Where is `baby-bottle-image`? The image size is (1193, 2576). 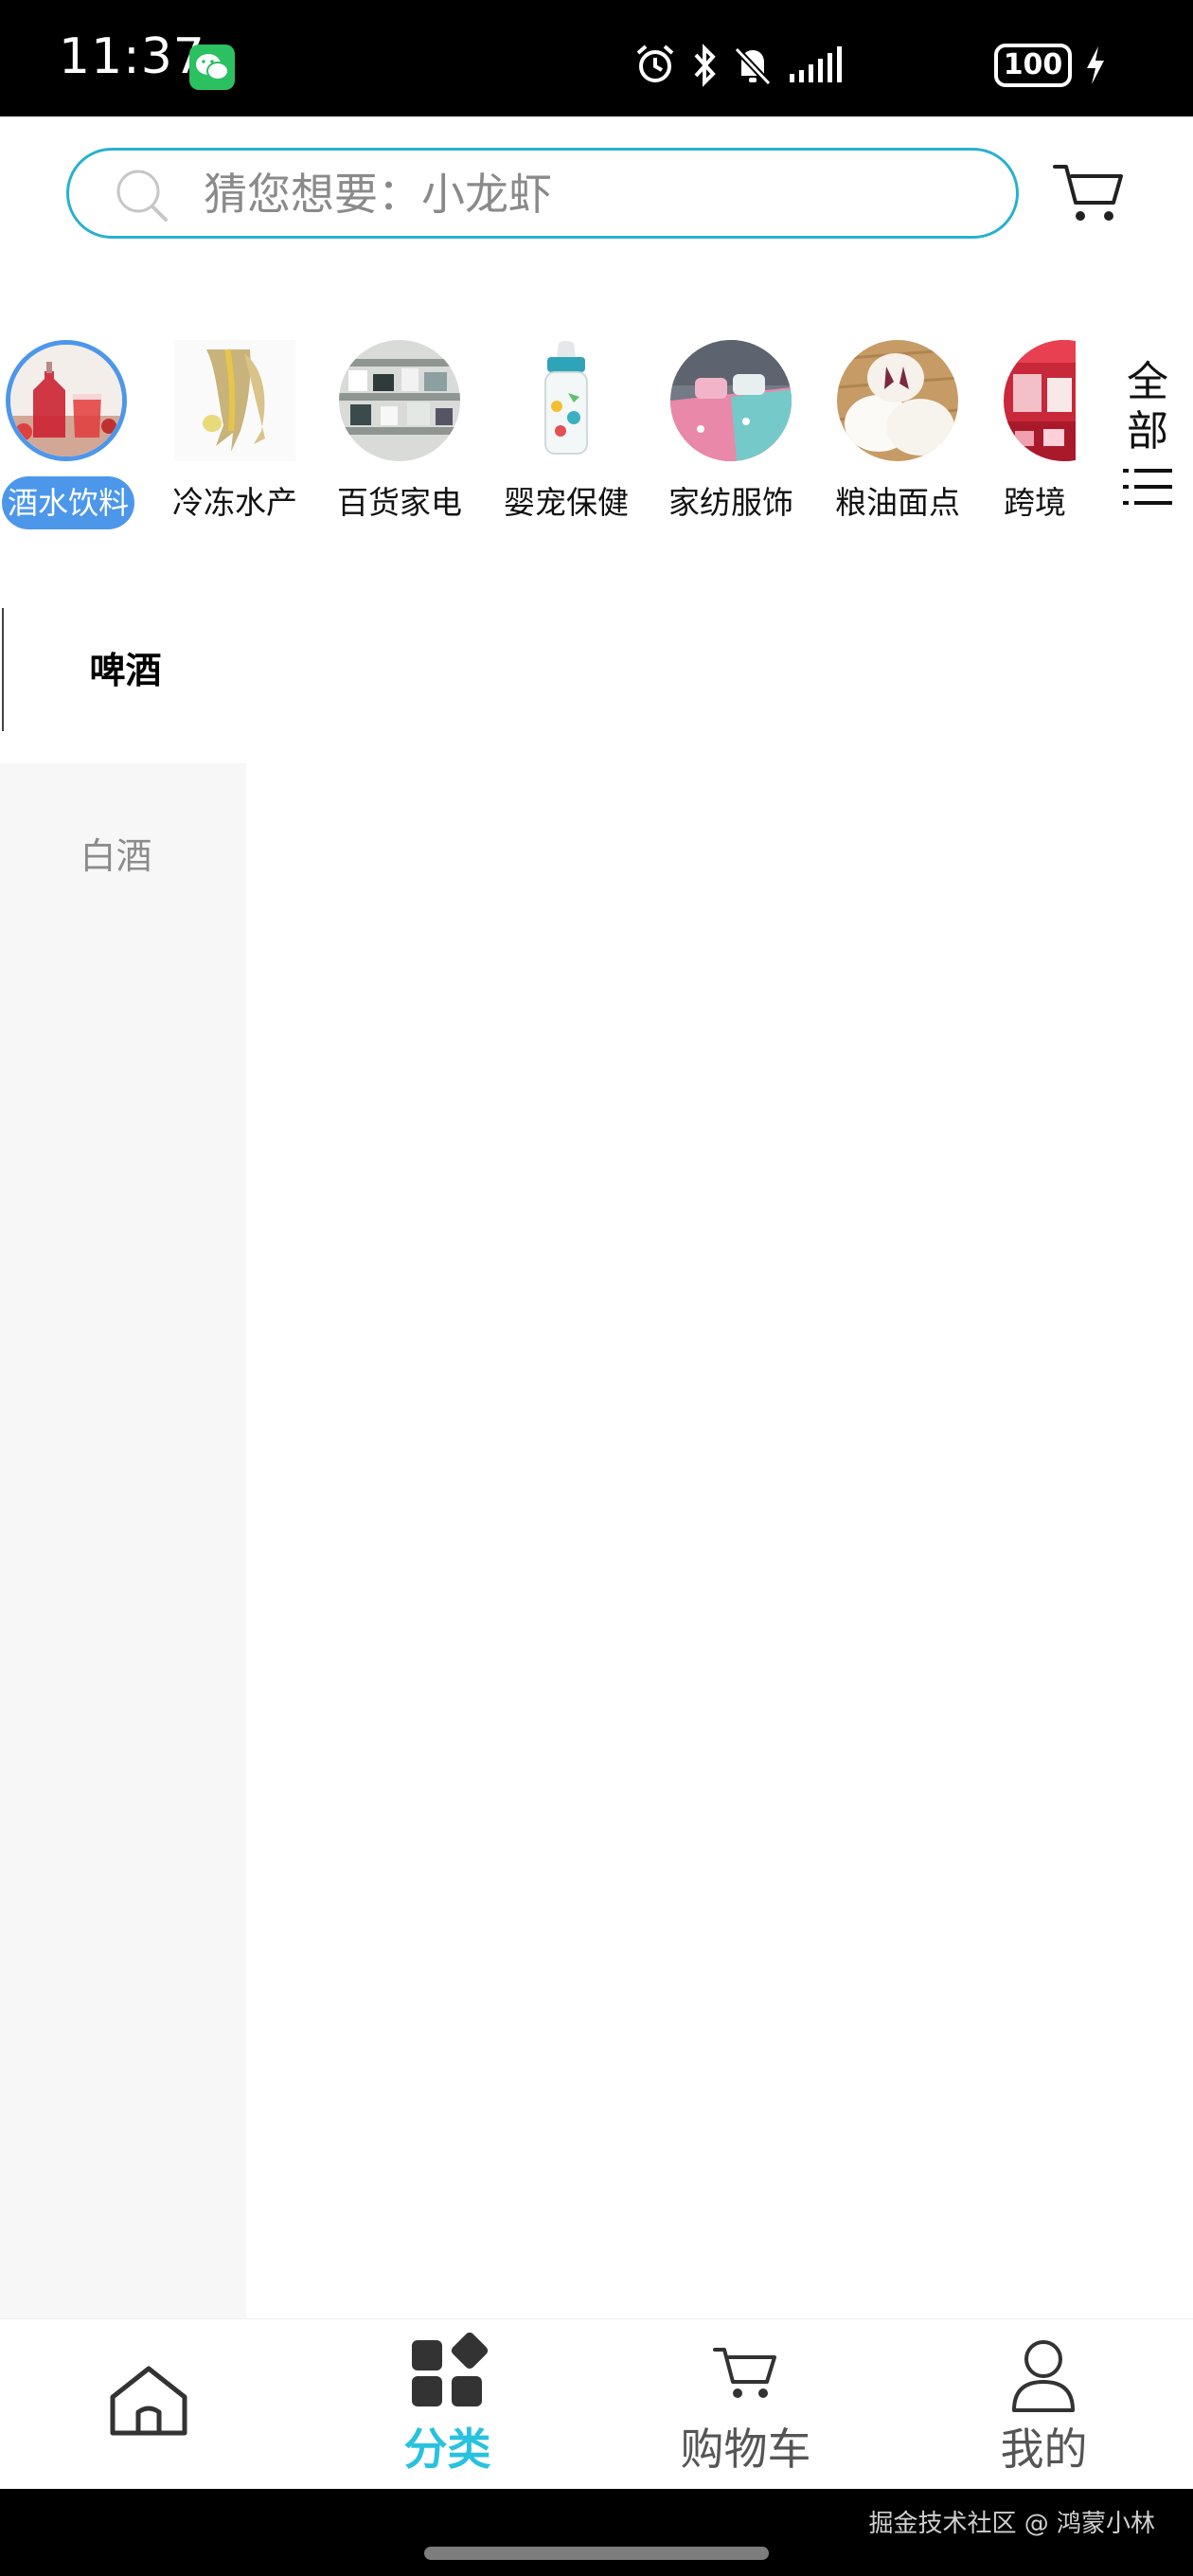 baby-bottle-image is located at coordinates (566, 400).